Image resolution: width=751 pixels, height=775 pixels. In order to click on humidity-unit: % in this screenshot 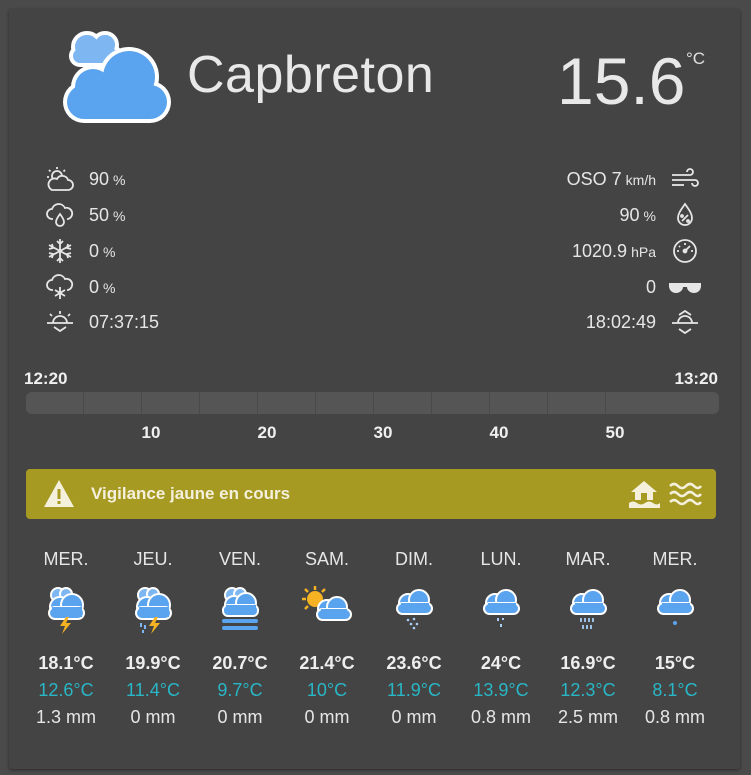, I will do `click(649, 215)`.